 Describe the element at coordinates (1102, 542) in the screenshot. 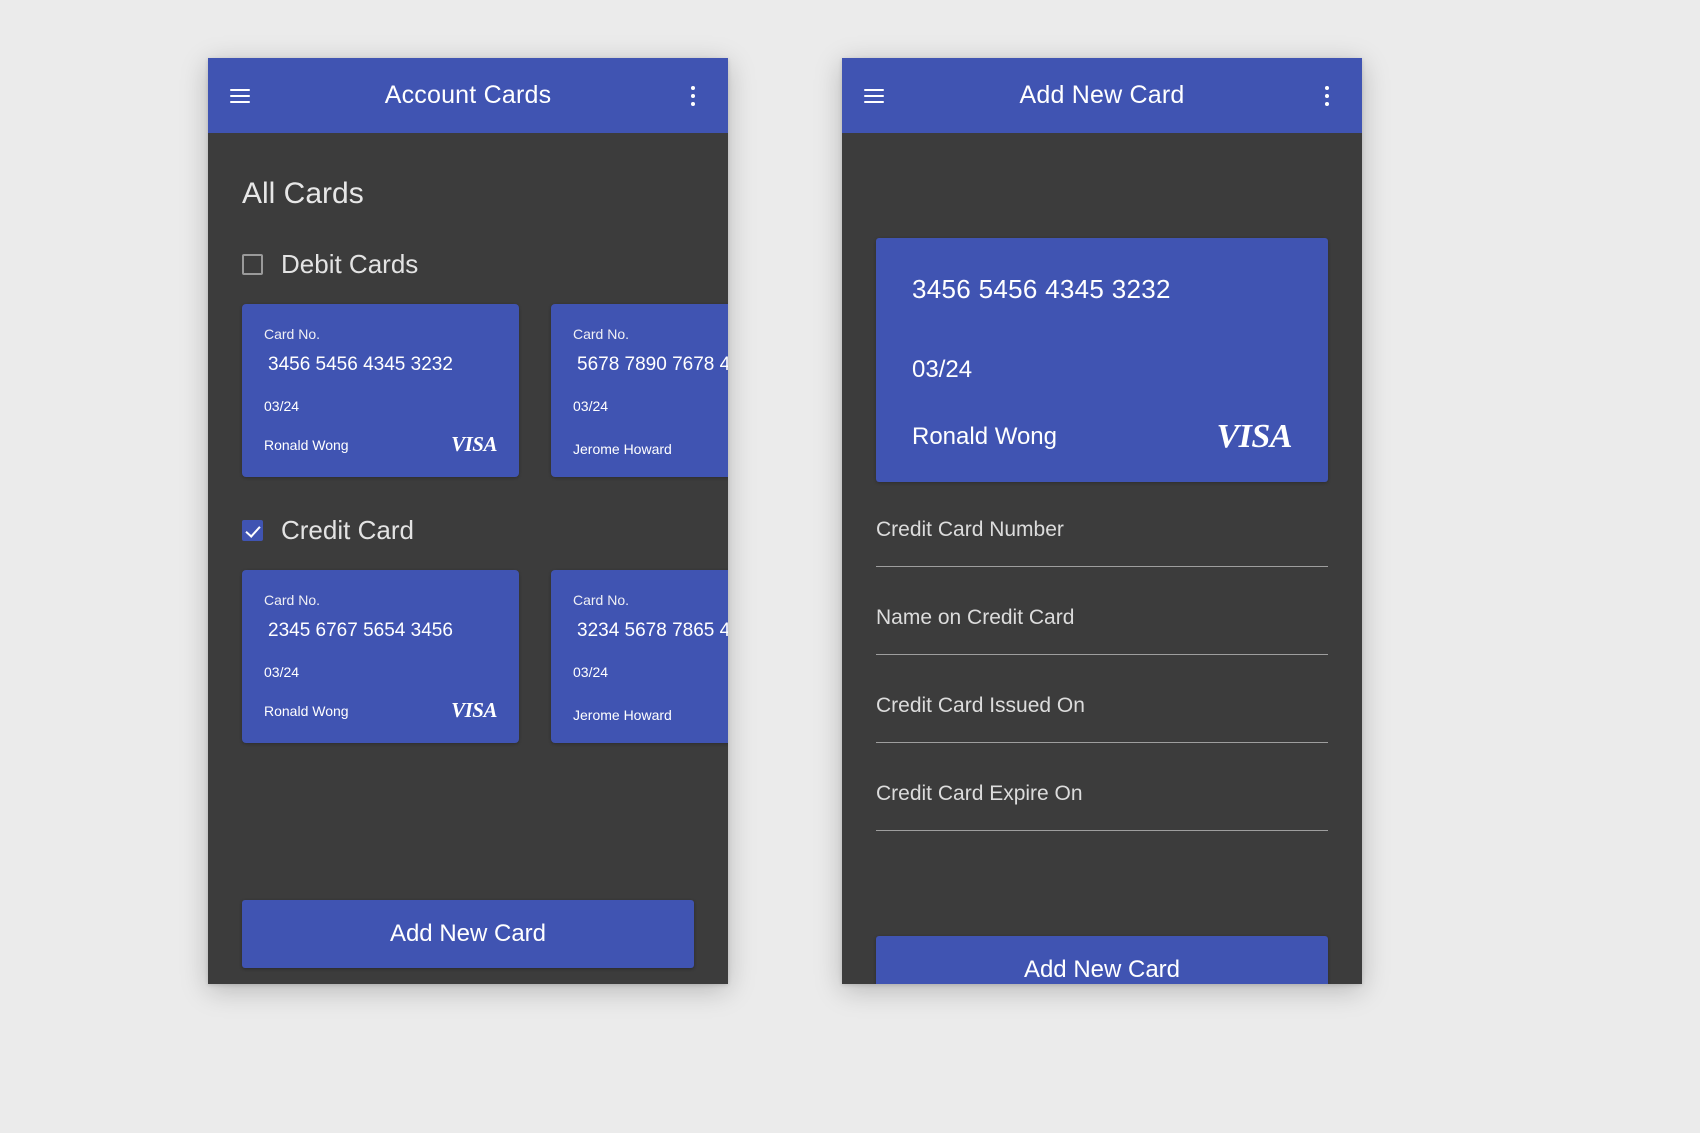

I see `field-credit-card-number: Credit Card Number` at that location.